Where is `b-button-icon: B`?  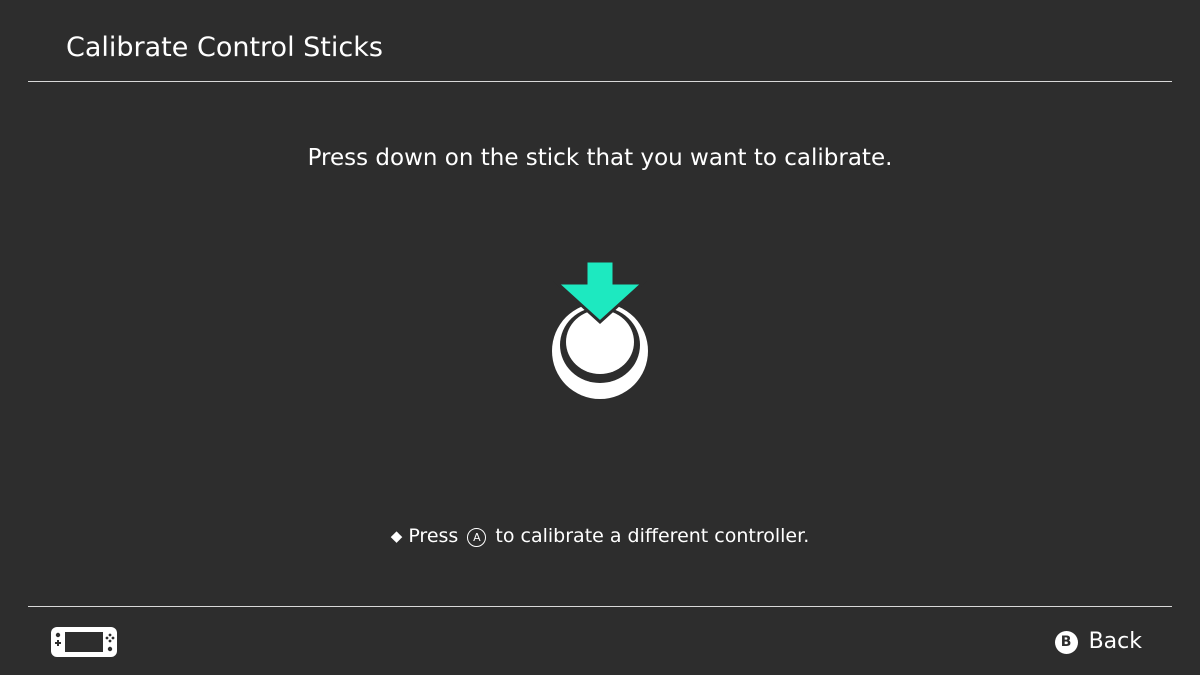
b-button-icon: B is located at coordinates (1066, 642).